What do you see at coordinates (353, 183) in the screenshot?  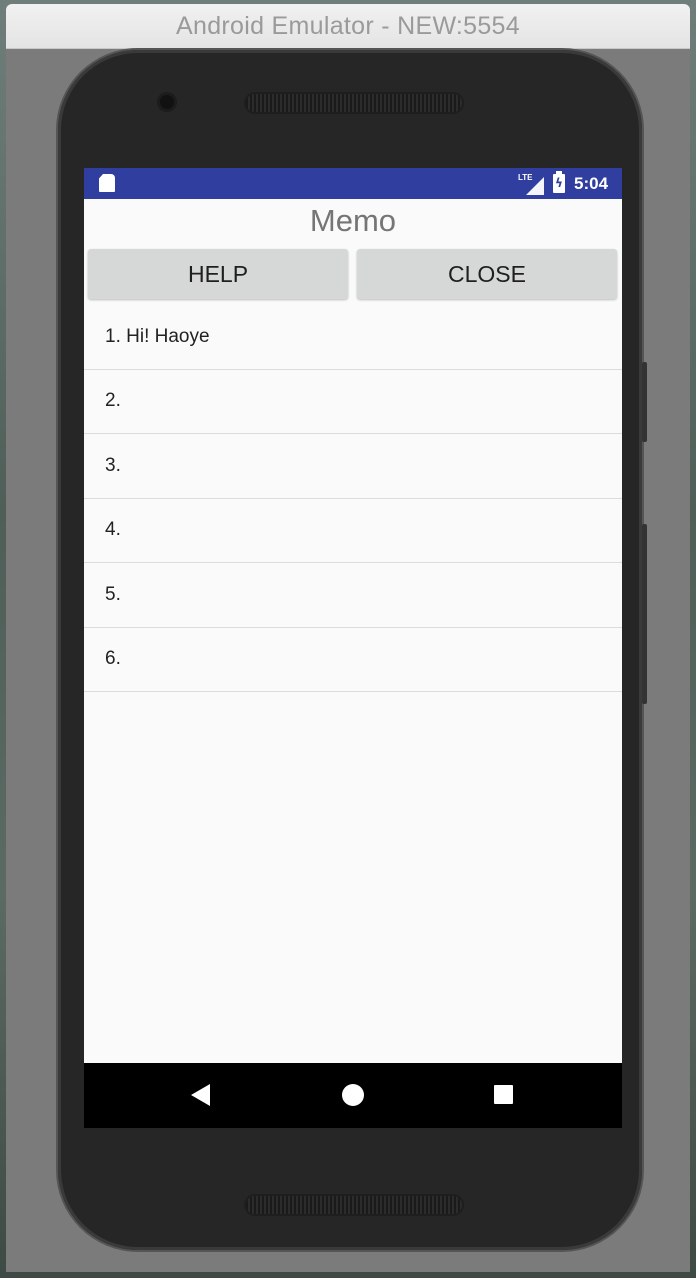 I see `status-bar: LTE ϟ 5:04` at bounding box center [353, 183].